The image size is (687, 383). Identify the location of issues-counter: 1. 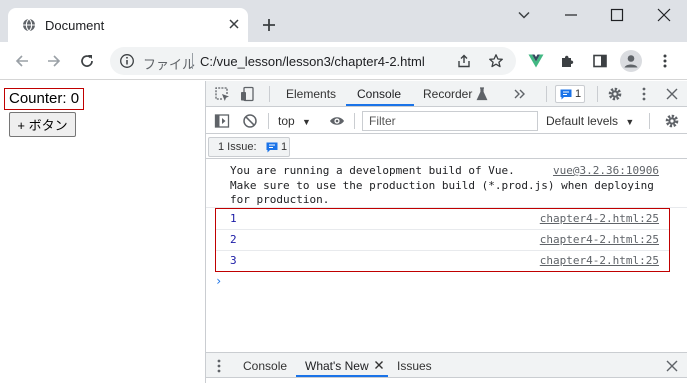
(578, 94).